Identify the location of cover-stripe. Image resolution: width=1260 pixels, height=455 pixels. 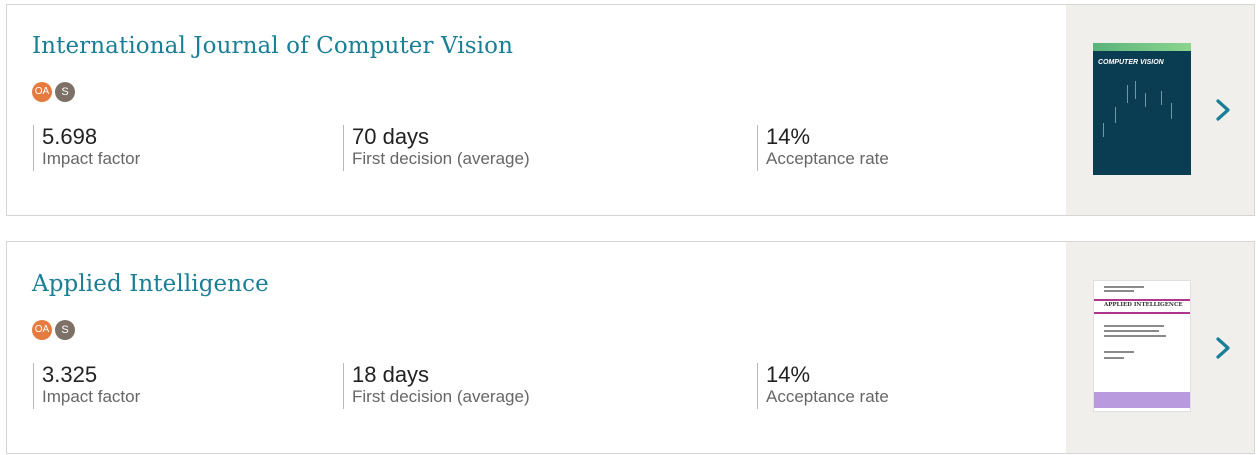
(1142, 47).